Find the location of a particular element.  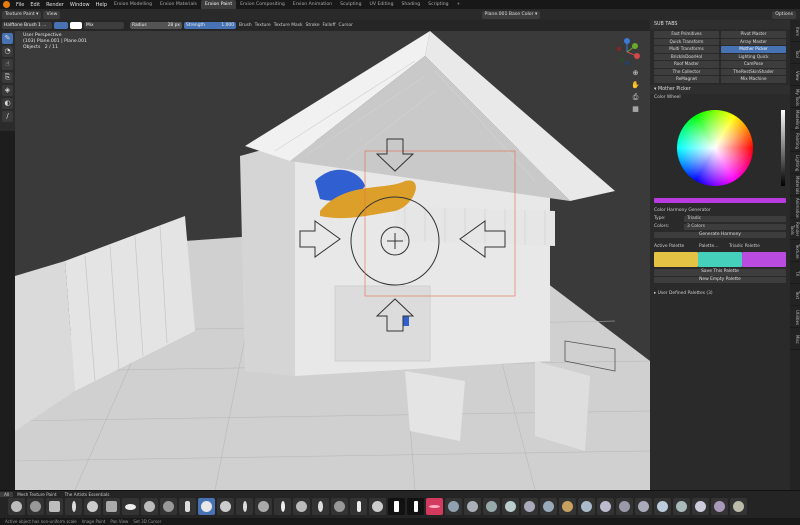

colors-dropdown: 3 Colors is located at coordinates (735, 226).